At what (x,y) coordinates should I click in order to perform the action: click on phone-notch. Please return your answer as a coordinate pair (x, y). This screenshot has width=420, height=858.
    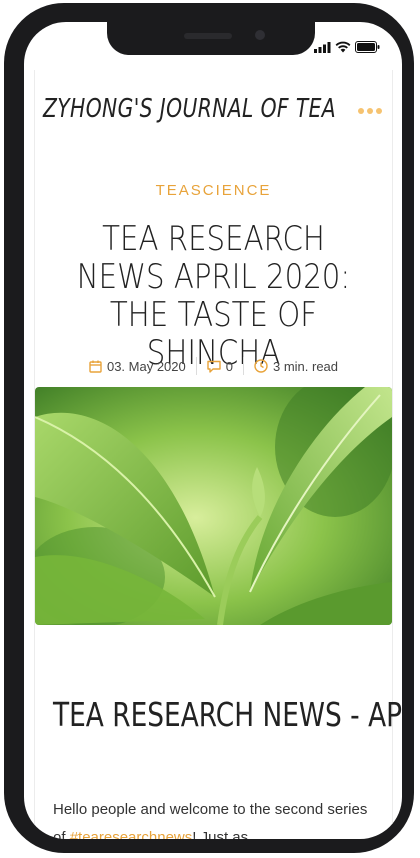
    Looking at the image, I should click on (211, 38).